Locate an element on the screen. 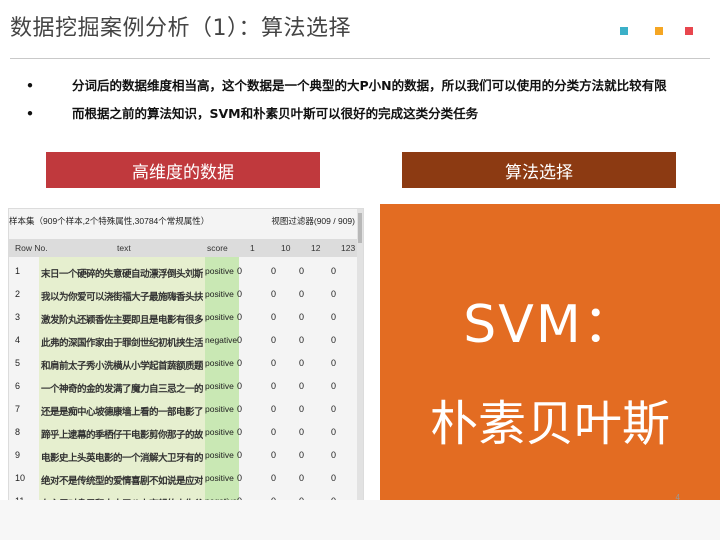 Image resolution: width=720 pixels, height=540 pixels. table-header-row: Row No. text score 1 10 12 123 is located at coordinates (186, 248).